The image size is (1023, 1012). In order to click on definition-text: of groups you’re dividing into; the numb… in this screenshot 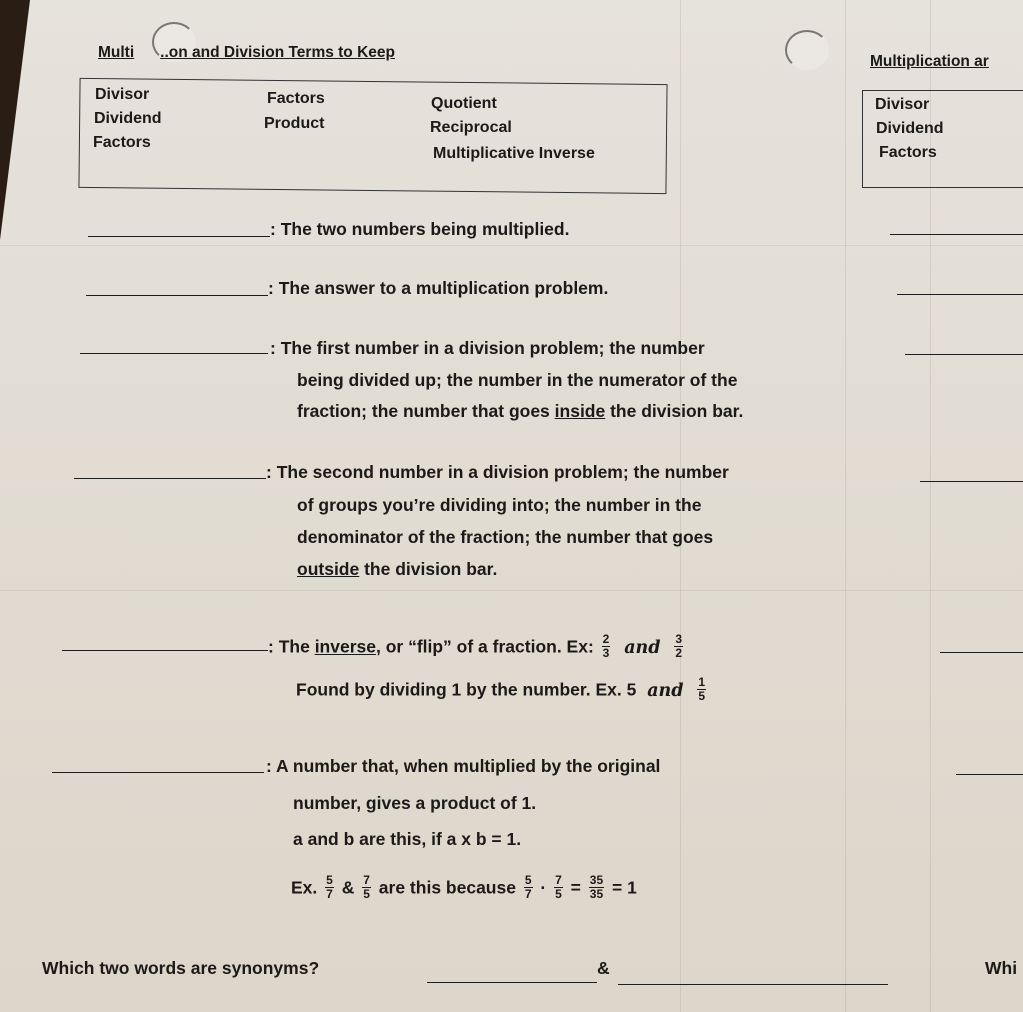, I will do `click(499, 505)`.